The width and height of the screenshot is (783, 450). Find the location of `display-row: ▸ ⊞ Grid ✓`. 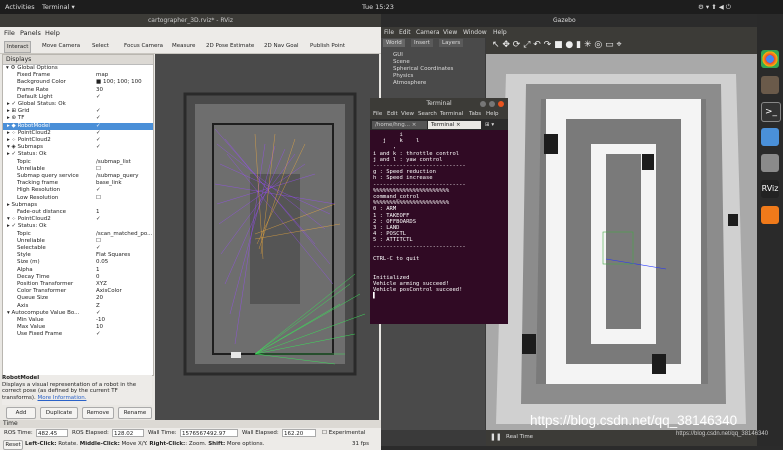

display-row: ▸ ⊞ Grid ✓ is located at coordinates (78, 111).